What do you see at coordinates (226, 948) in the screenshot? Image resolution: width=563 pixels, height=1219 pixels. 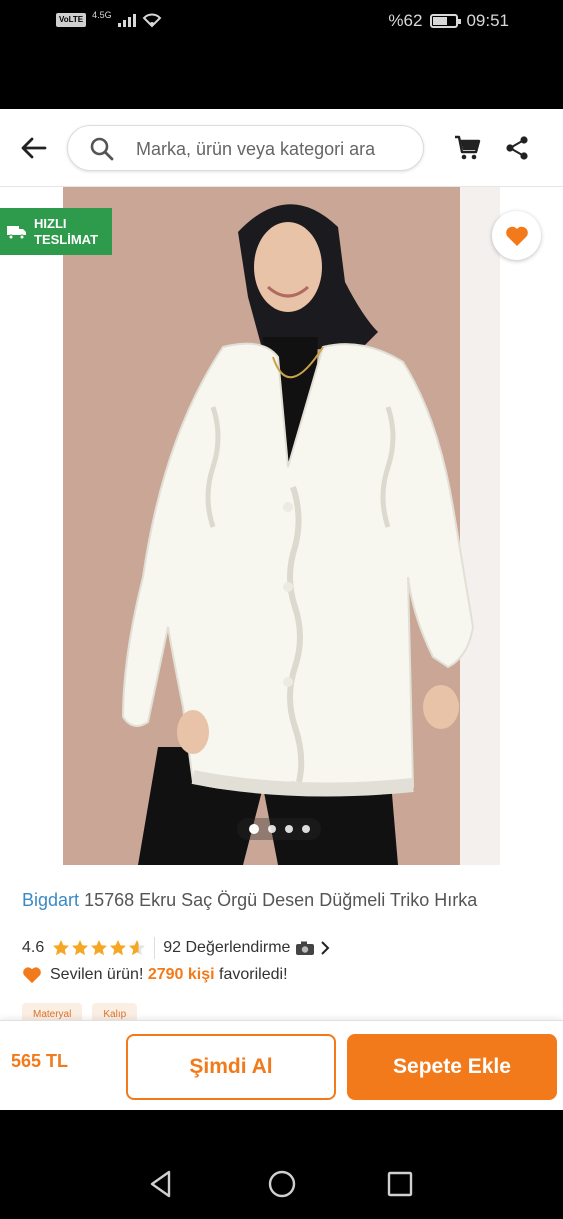 I see `review-count: 92 Değerlendirme` at bounding box center [226, 948].